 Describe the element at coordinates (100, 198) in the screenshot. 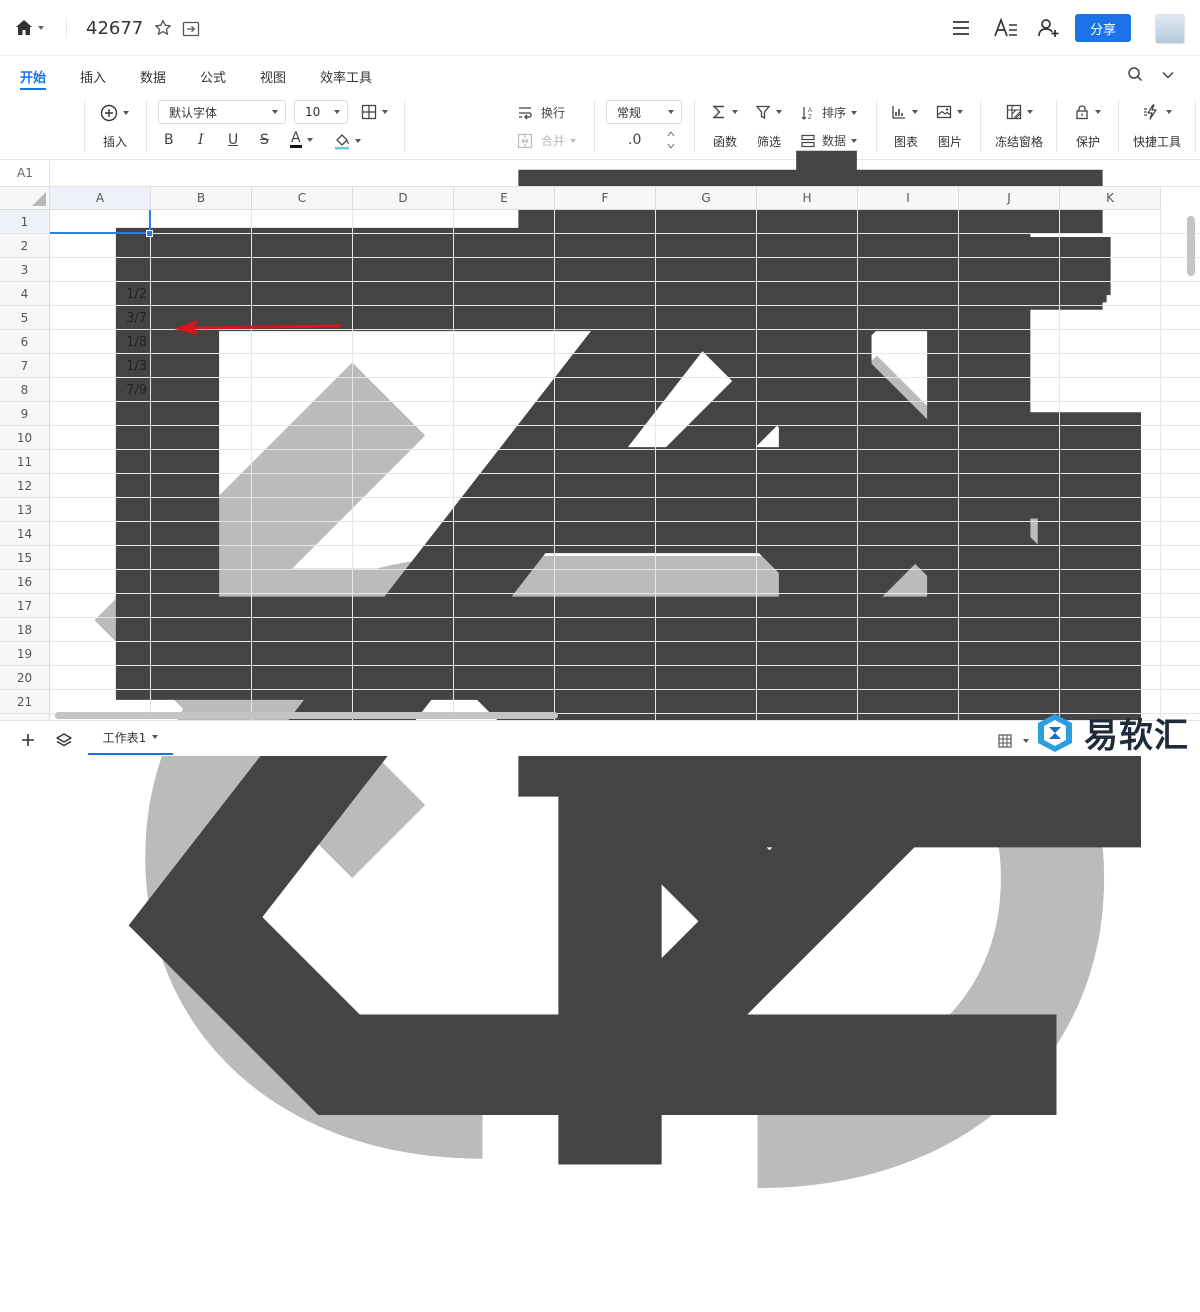

I see `column-header-a: A` at that location.